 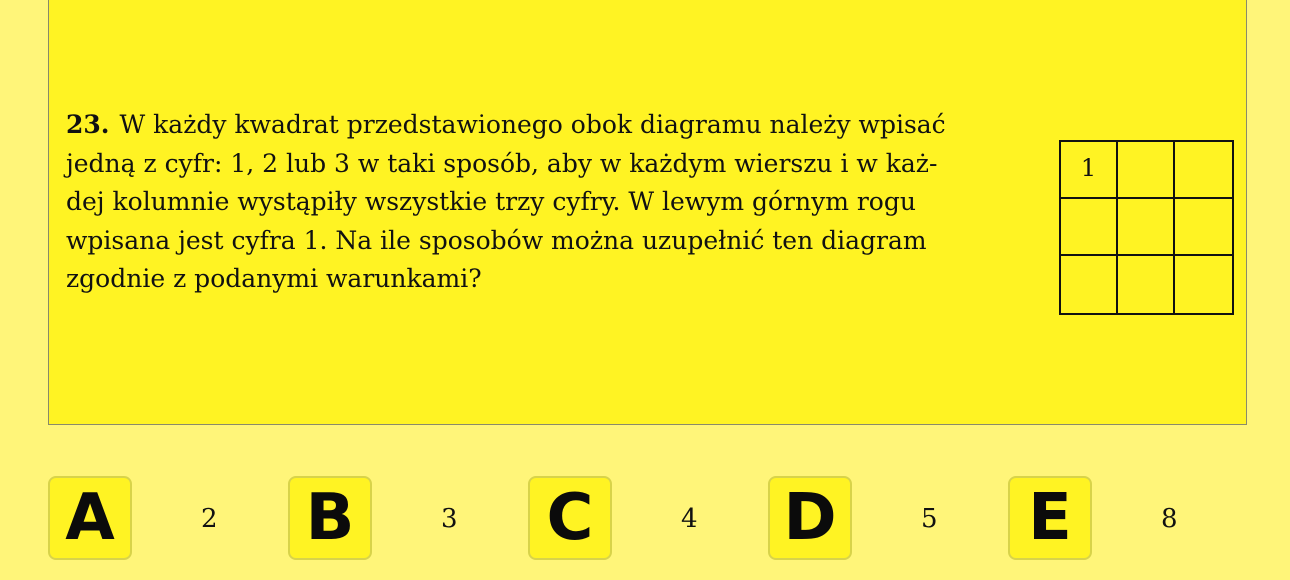 I want to click on answer-a-value: 2, so click(x=209, y=519).